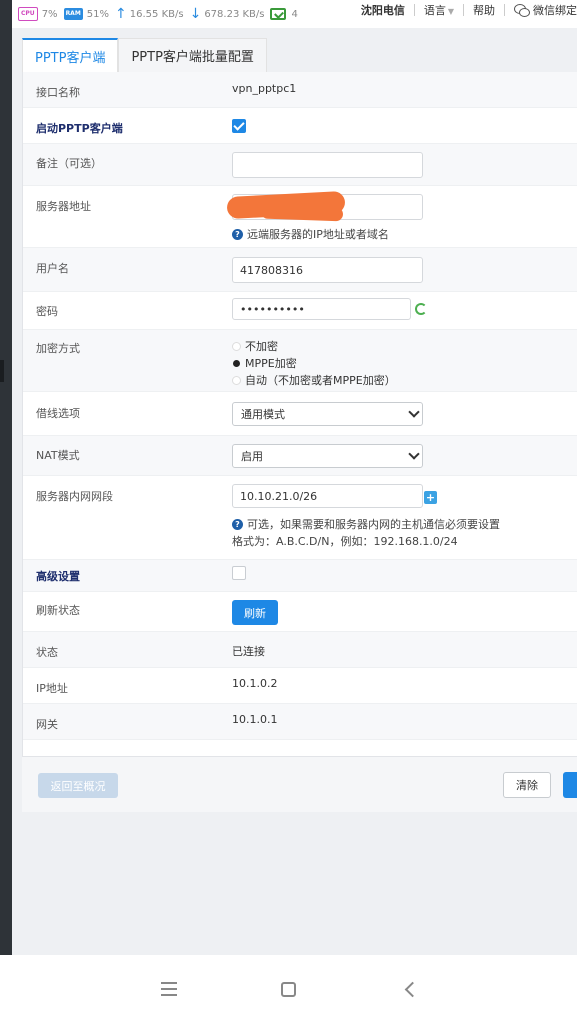 Image resolution: width=577 pixels, height=1024 pixels. I want to click on row-advanced: 高级设置, so click(300, 576).